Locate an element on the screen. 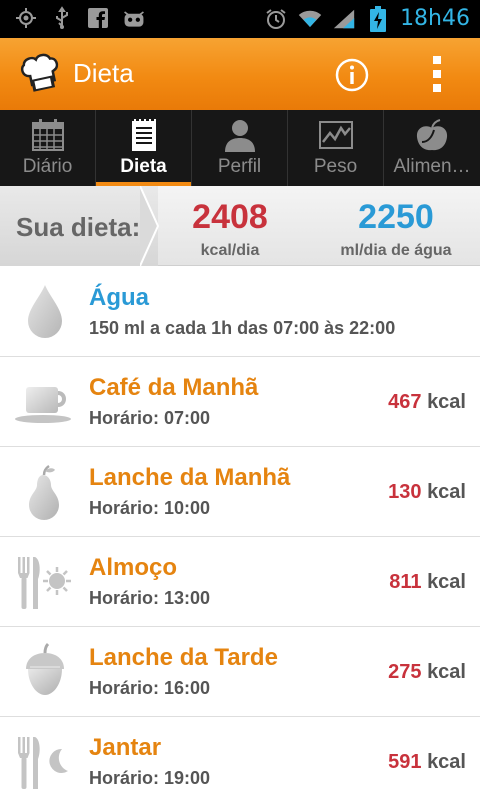 The height and width of the screenshot is (800, 480). app-title: Dieta is located at coordinates (103, 73).